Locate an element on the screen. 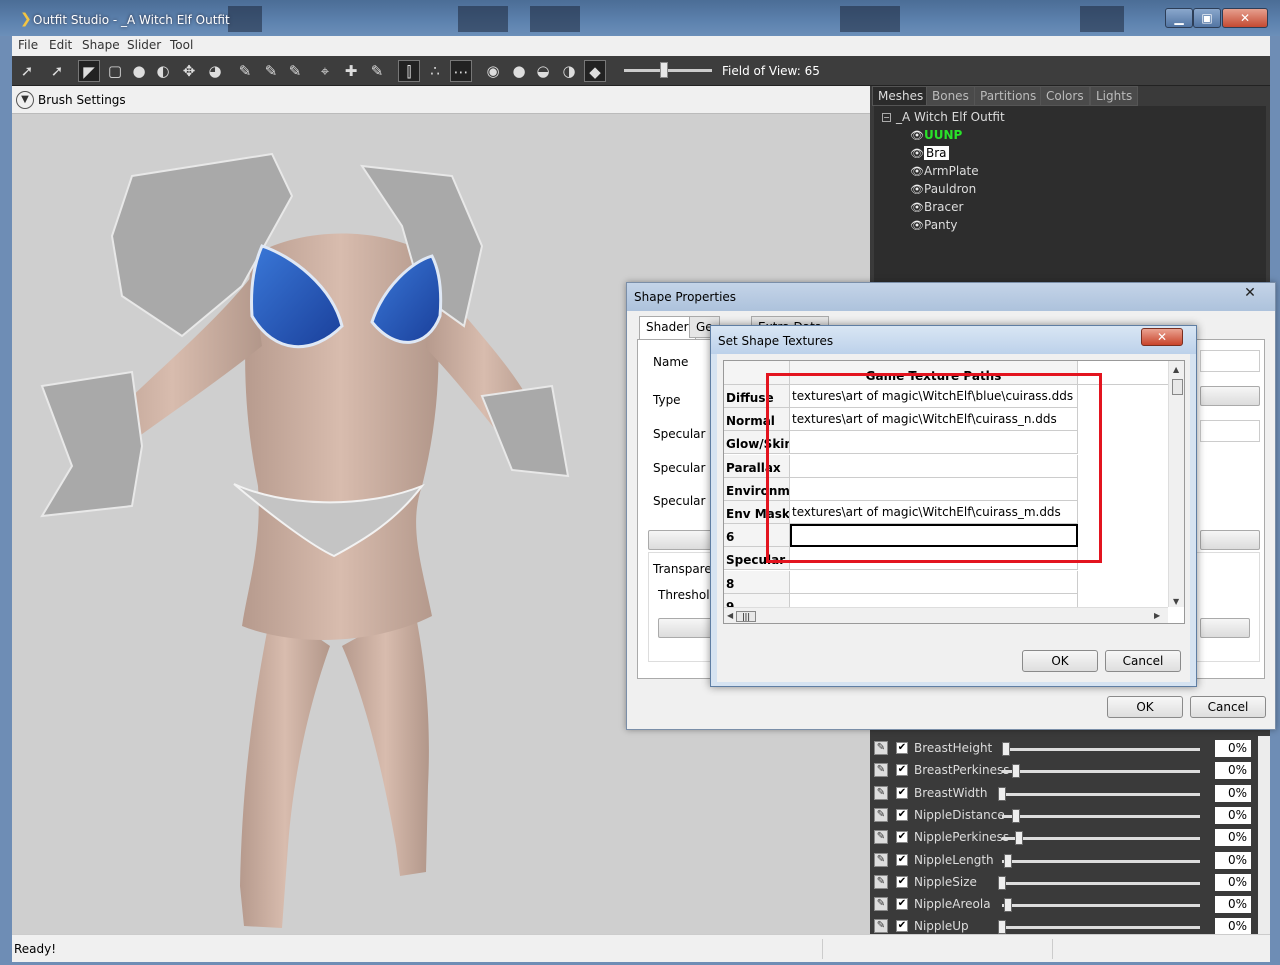  tab-colors: Colors is located at coordinates (1065, 96).